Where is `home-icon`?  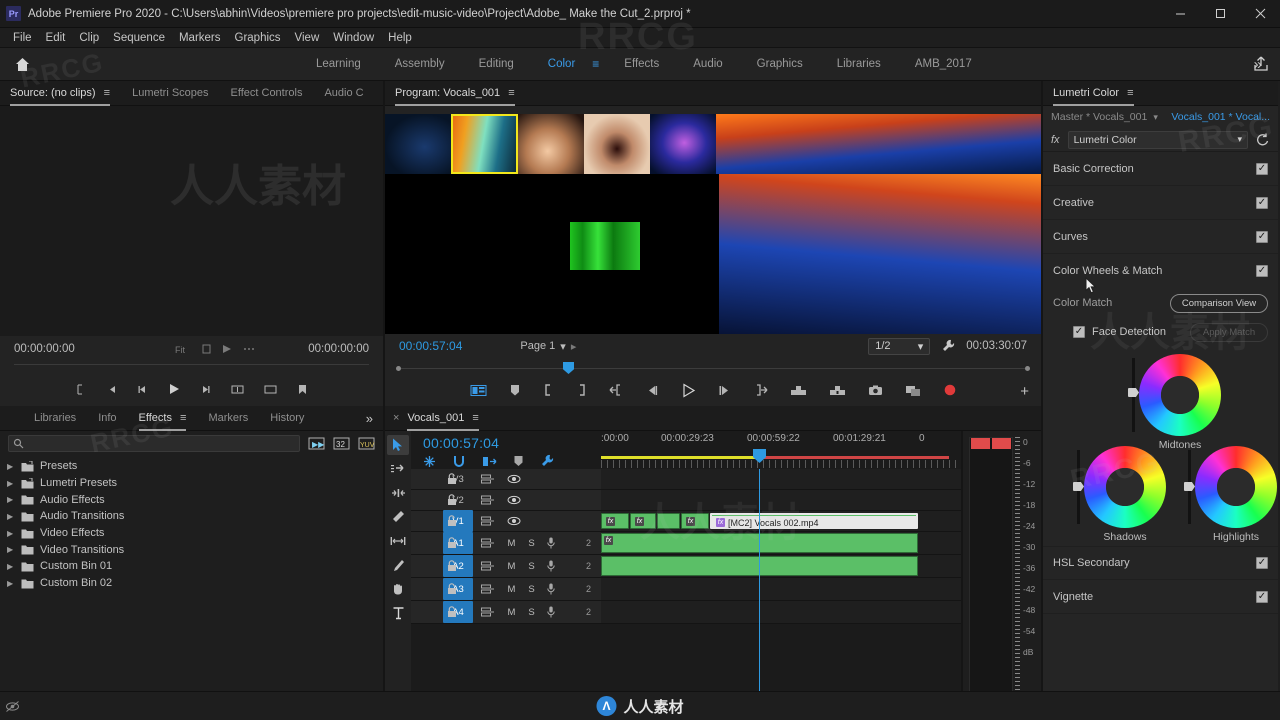 home-icon is located at coordinates (22, 64).